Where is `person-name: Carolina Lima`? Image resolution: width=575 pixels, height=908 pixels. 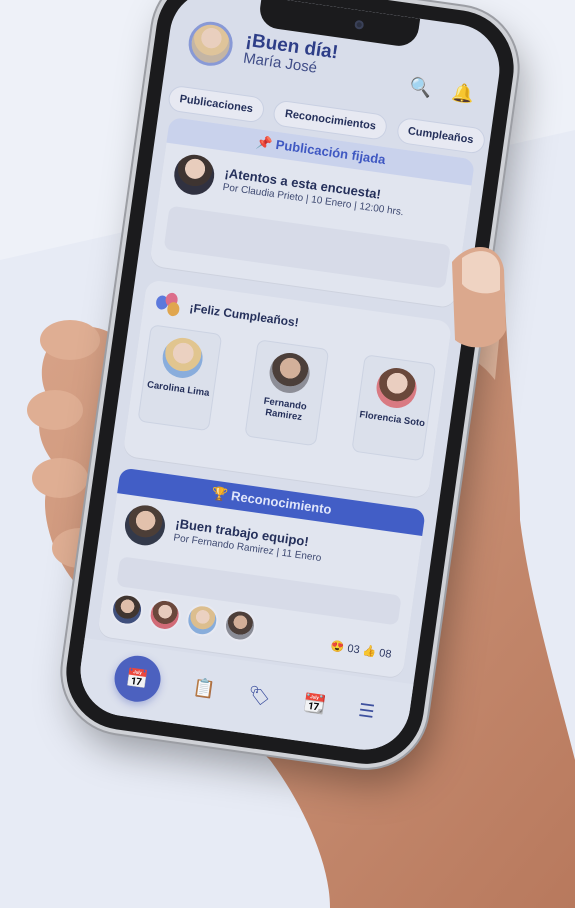 person-name: Carolina Lima is located at coordinates (178, 389).